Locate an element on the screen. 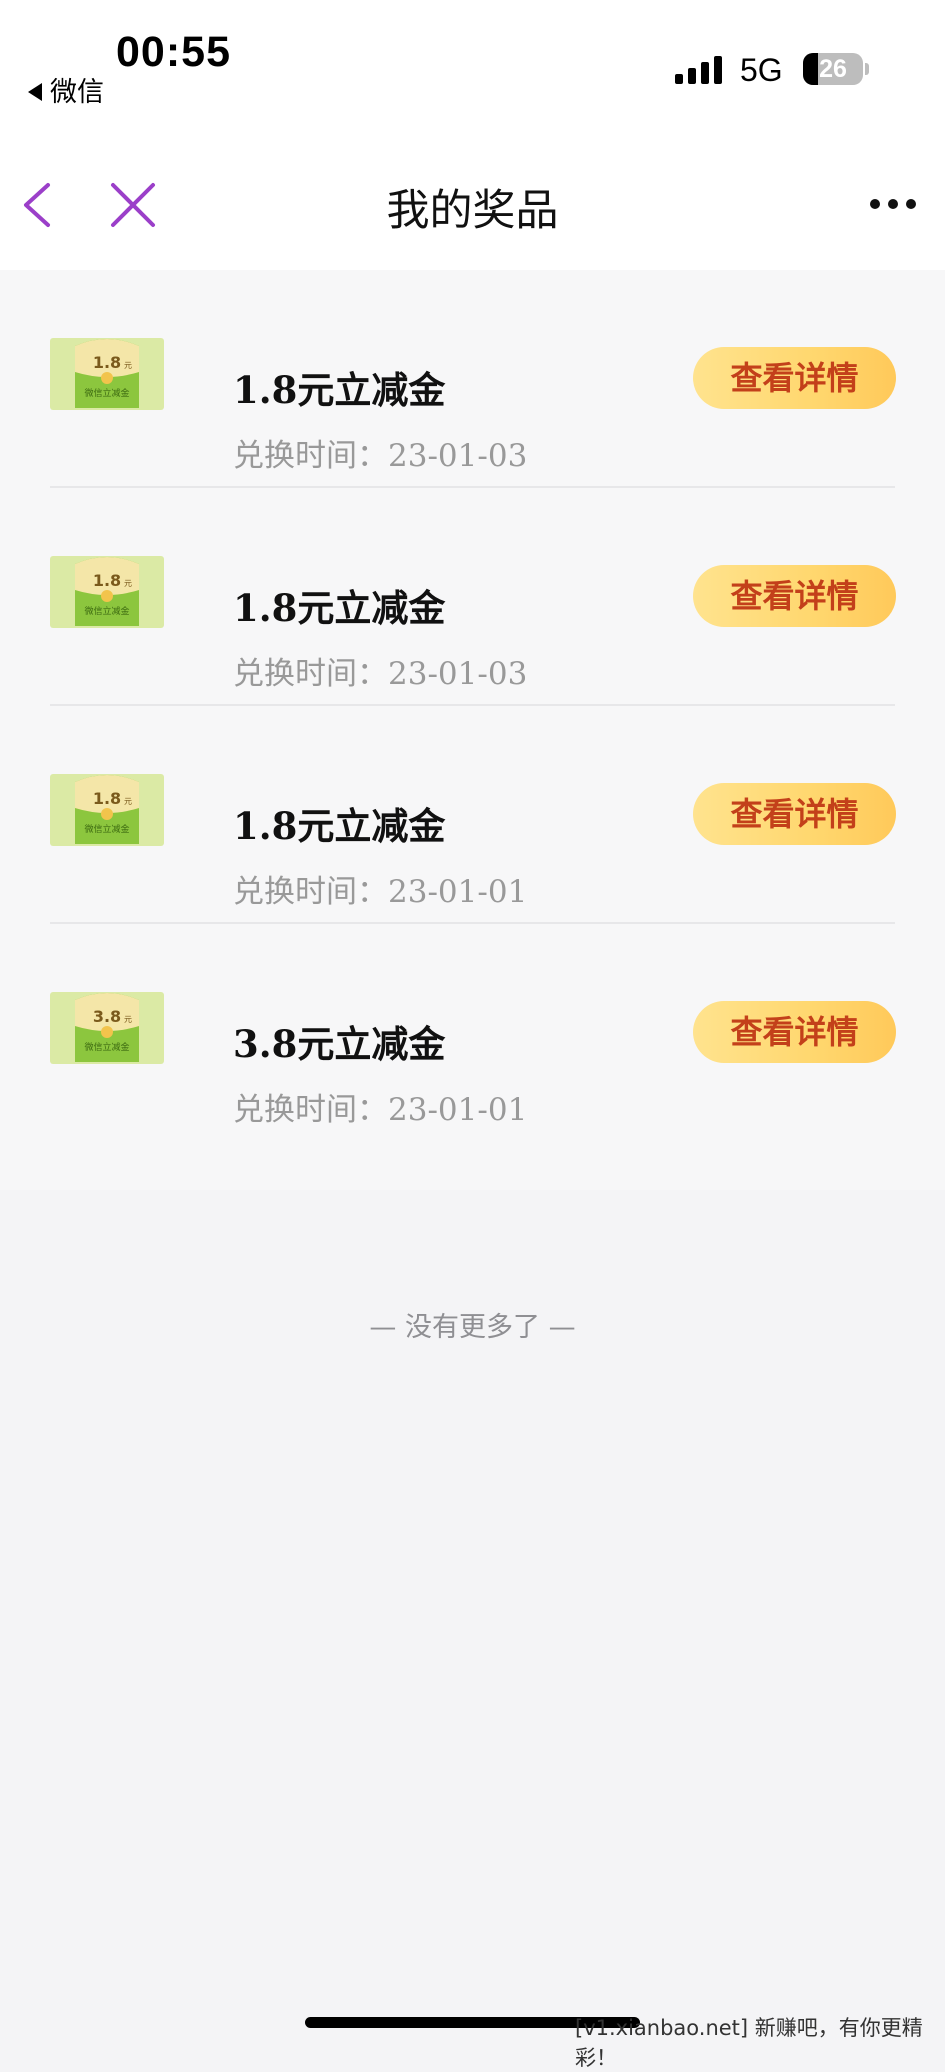 This screenshot has width=945, height=2072. prize-name: 3.8元立减金 is located at coordinates (339, 1044).